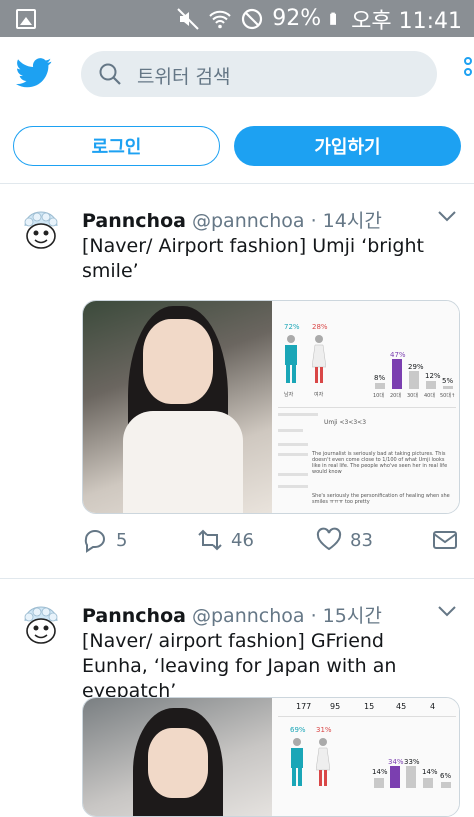 This screenshot has width=474, height=817. Describe the element at coordinates (319, 395) in the screenshot. I see `female-label: 여자` at that location.